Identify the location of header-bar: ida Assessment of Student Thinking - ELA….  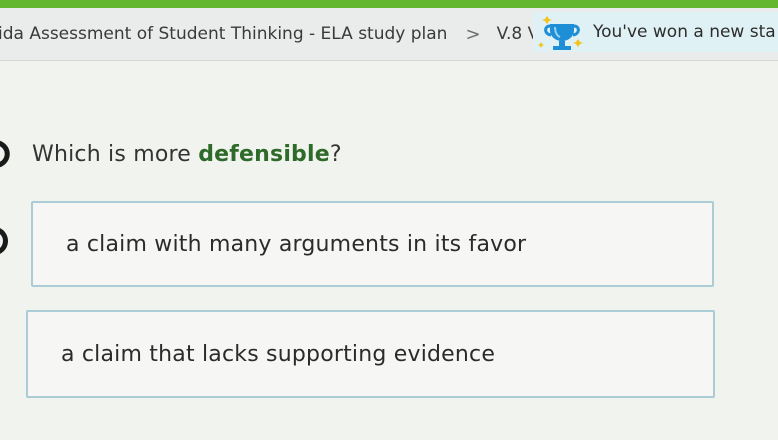
(389, 34).